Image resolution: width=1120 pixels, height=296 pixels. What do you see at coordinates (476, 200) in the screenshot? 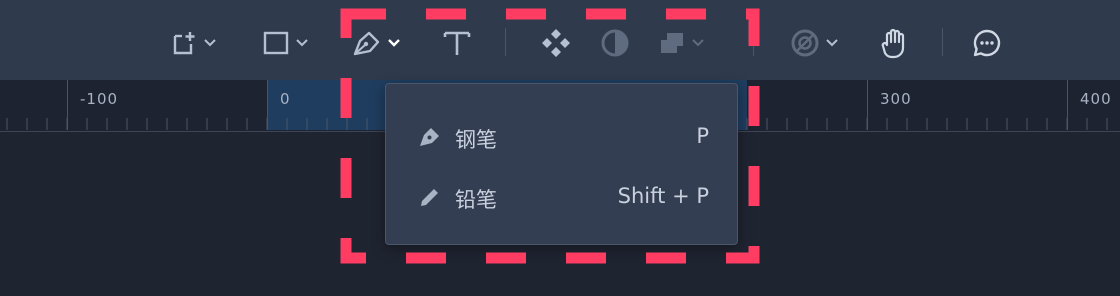
I see `menu-item-label: 铅笔` at bounding box center [476, 200].